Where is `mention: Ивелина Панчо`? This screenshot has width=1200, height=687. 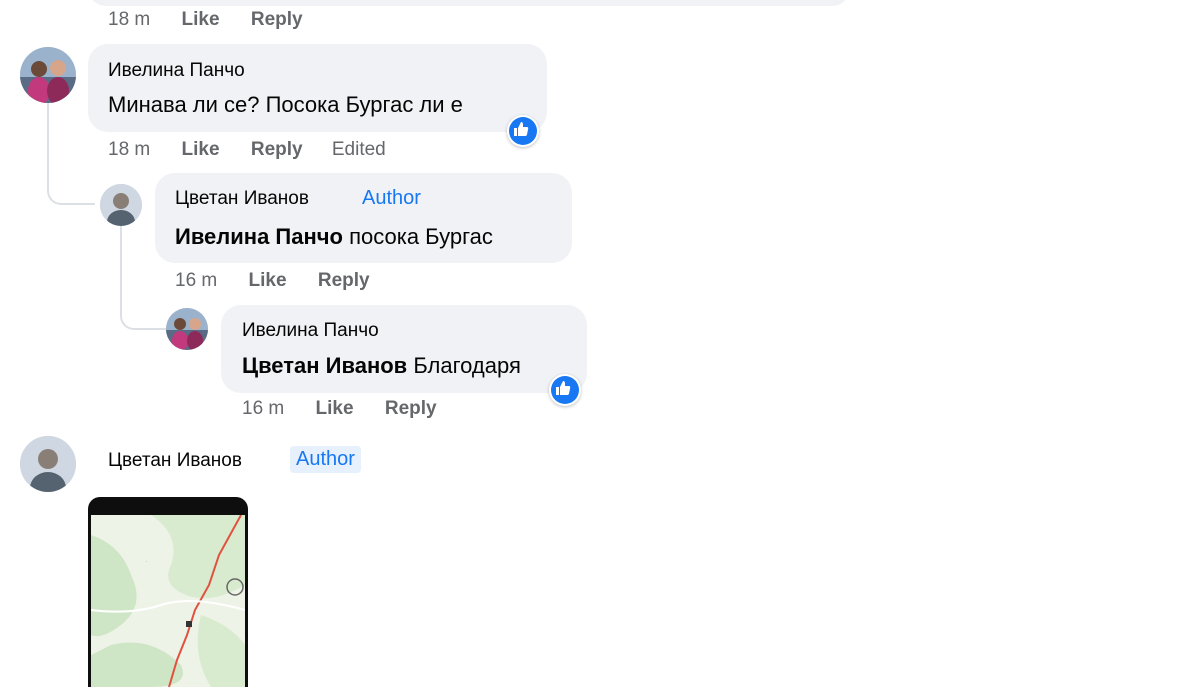
mention: Ивелина Панчо is located at coordinates (259, 236).